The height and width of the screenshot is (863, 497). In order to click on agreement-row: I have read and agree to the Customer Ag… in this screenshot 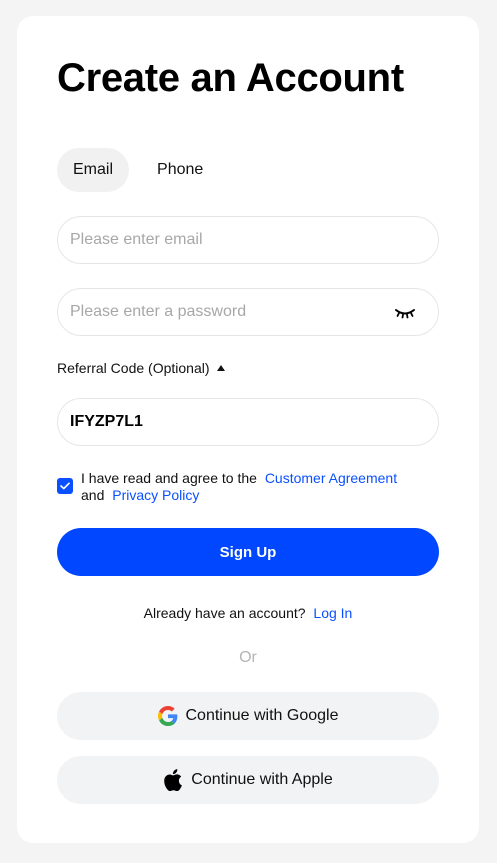, I will do `click(248, 487)`.